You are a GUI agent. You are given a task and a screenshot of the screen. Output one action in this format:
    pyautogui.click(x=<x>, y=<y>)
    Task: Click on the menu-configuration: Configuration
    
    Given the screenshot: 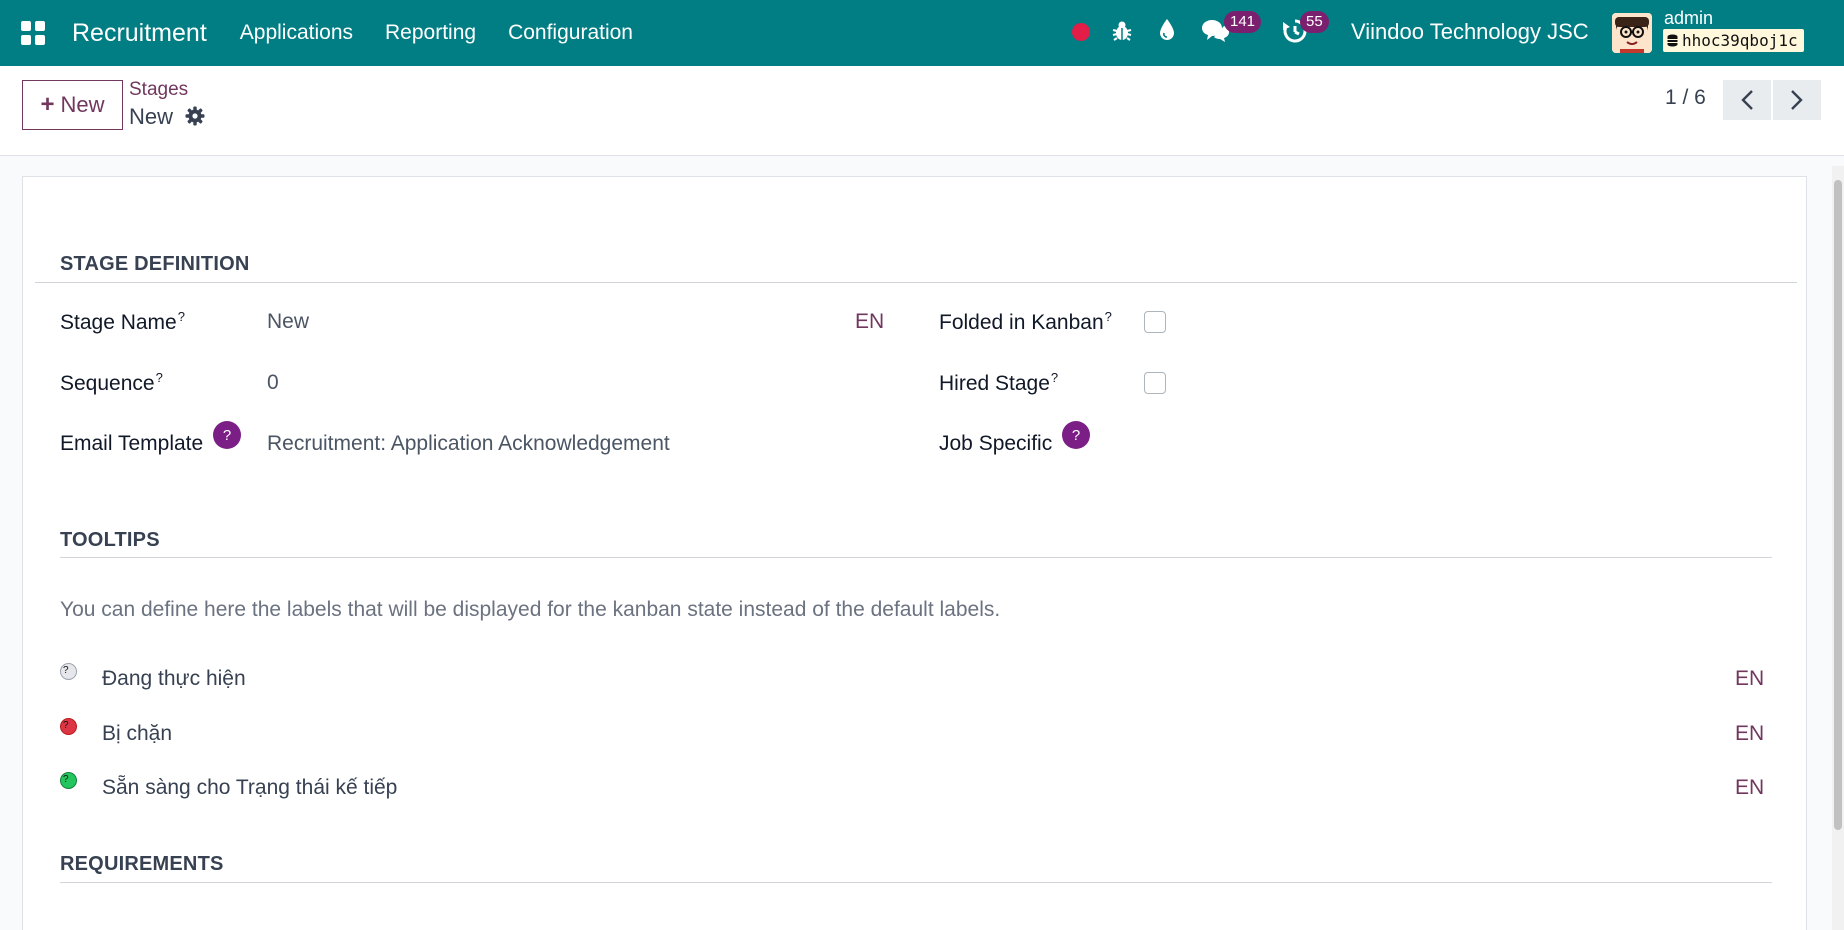 What is the action you would take?
    pyautogui.click(x=570, y=33)
    